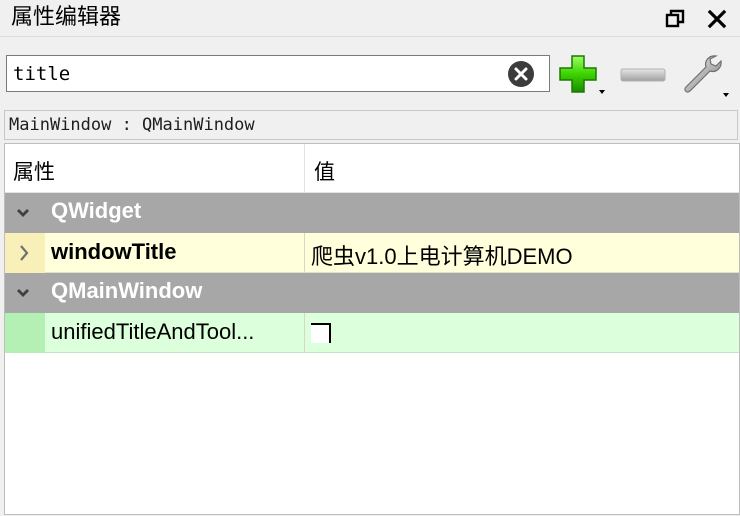  What do you see at coordinates (370, 36) in the screenshot?
I see `titlebar-divider` at bounding box center [370, 36].